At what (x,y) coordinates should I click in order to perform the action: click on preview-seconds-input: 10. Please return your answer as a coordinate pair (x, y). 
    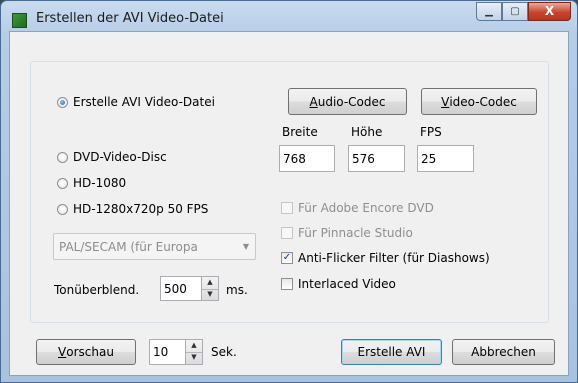
    Looking at the image, I should click on (167, 352).